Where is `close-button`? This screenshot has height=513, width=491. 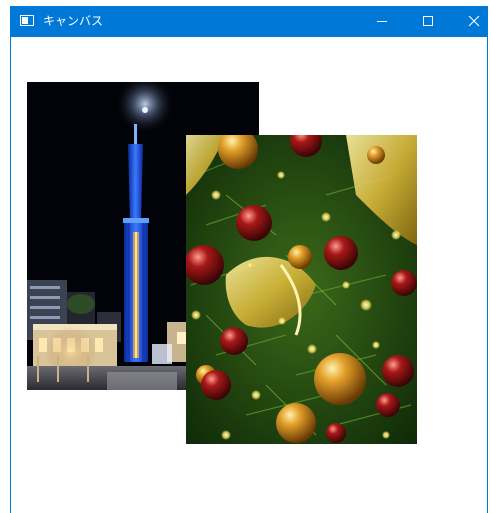
close-button is located at coordinates (471, 21).